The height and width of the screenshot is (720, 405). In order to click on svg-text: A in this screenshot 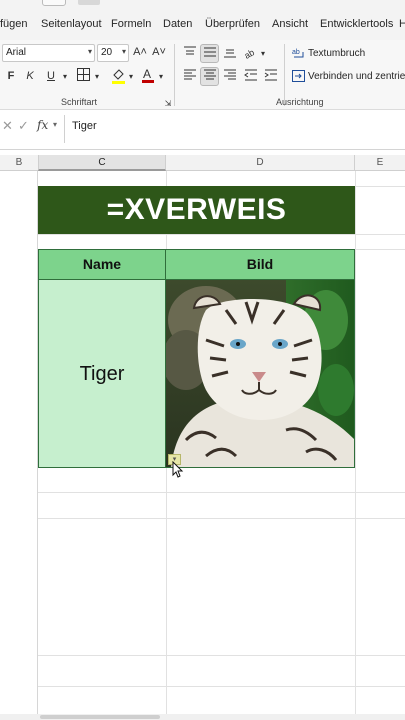, I will do `click(147, 74)`.